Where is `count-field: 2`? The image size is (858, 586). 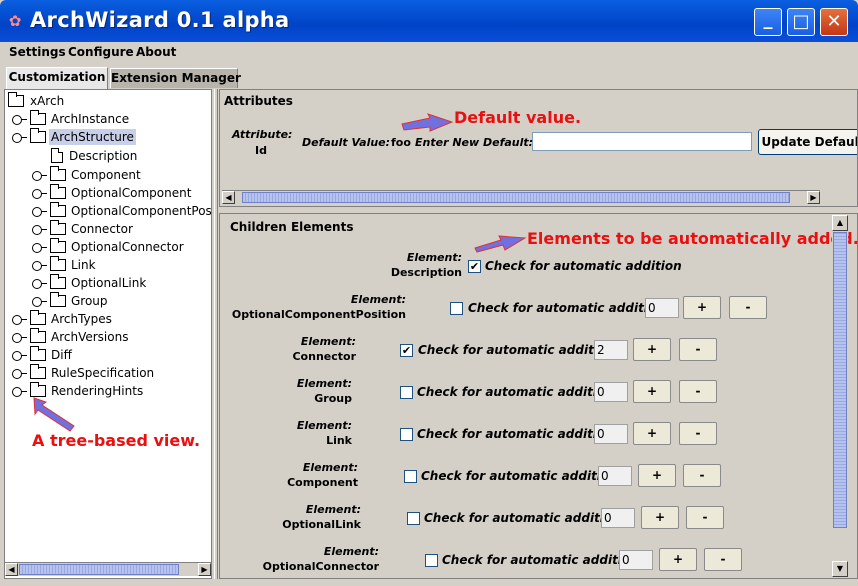
count-field: 2 is located at coordinates (611, 350).